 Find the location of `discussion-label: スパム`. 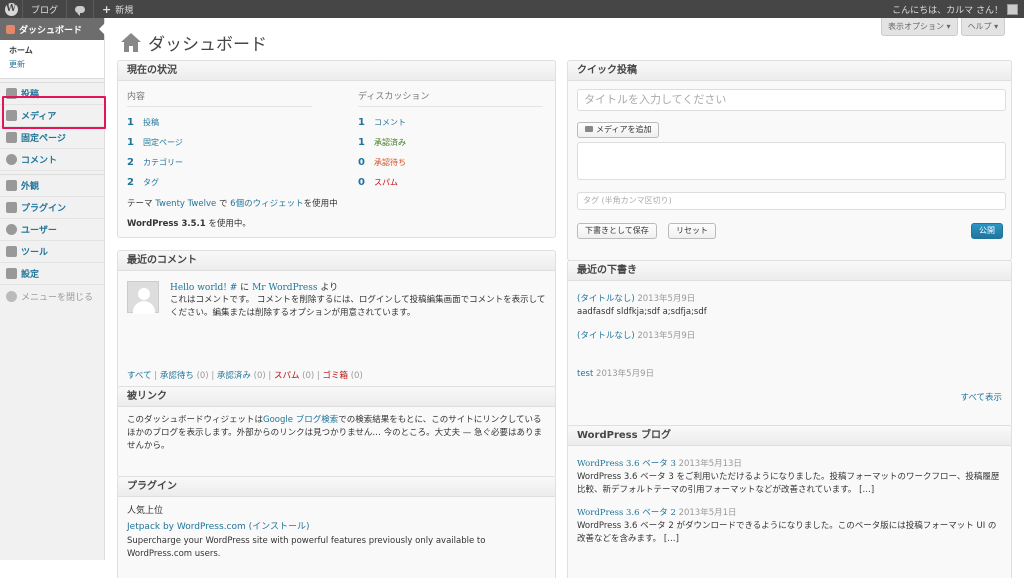

discussion-label: スパム is located at coordinates (386, 182).